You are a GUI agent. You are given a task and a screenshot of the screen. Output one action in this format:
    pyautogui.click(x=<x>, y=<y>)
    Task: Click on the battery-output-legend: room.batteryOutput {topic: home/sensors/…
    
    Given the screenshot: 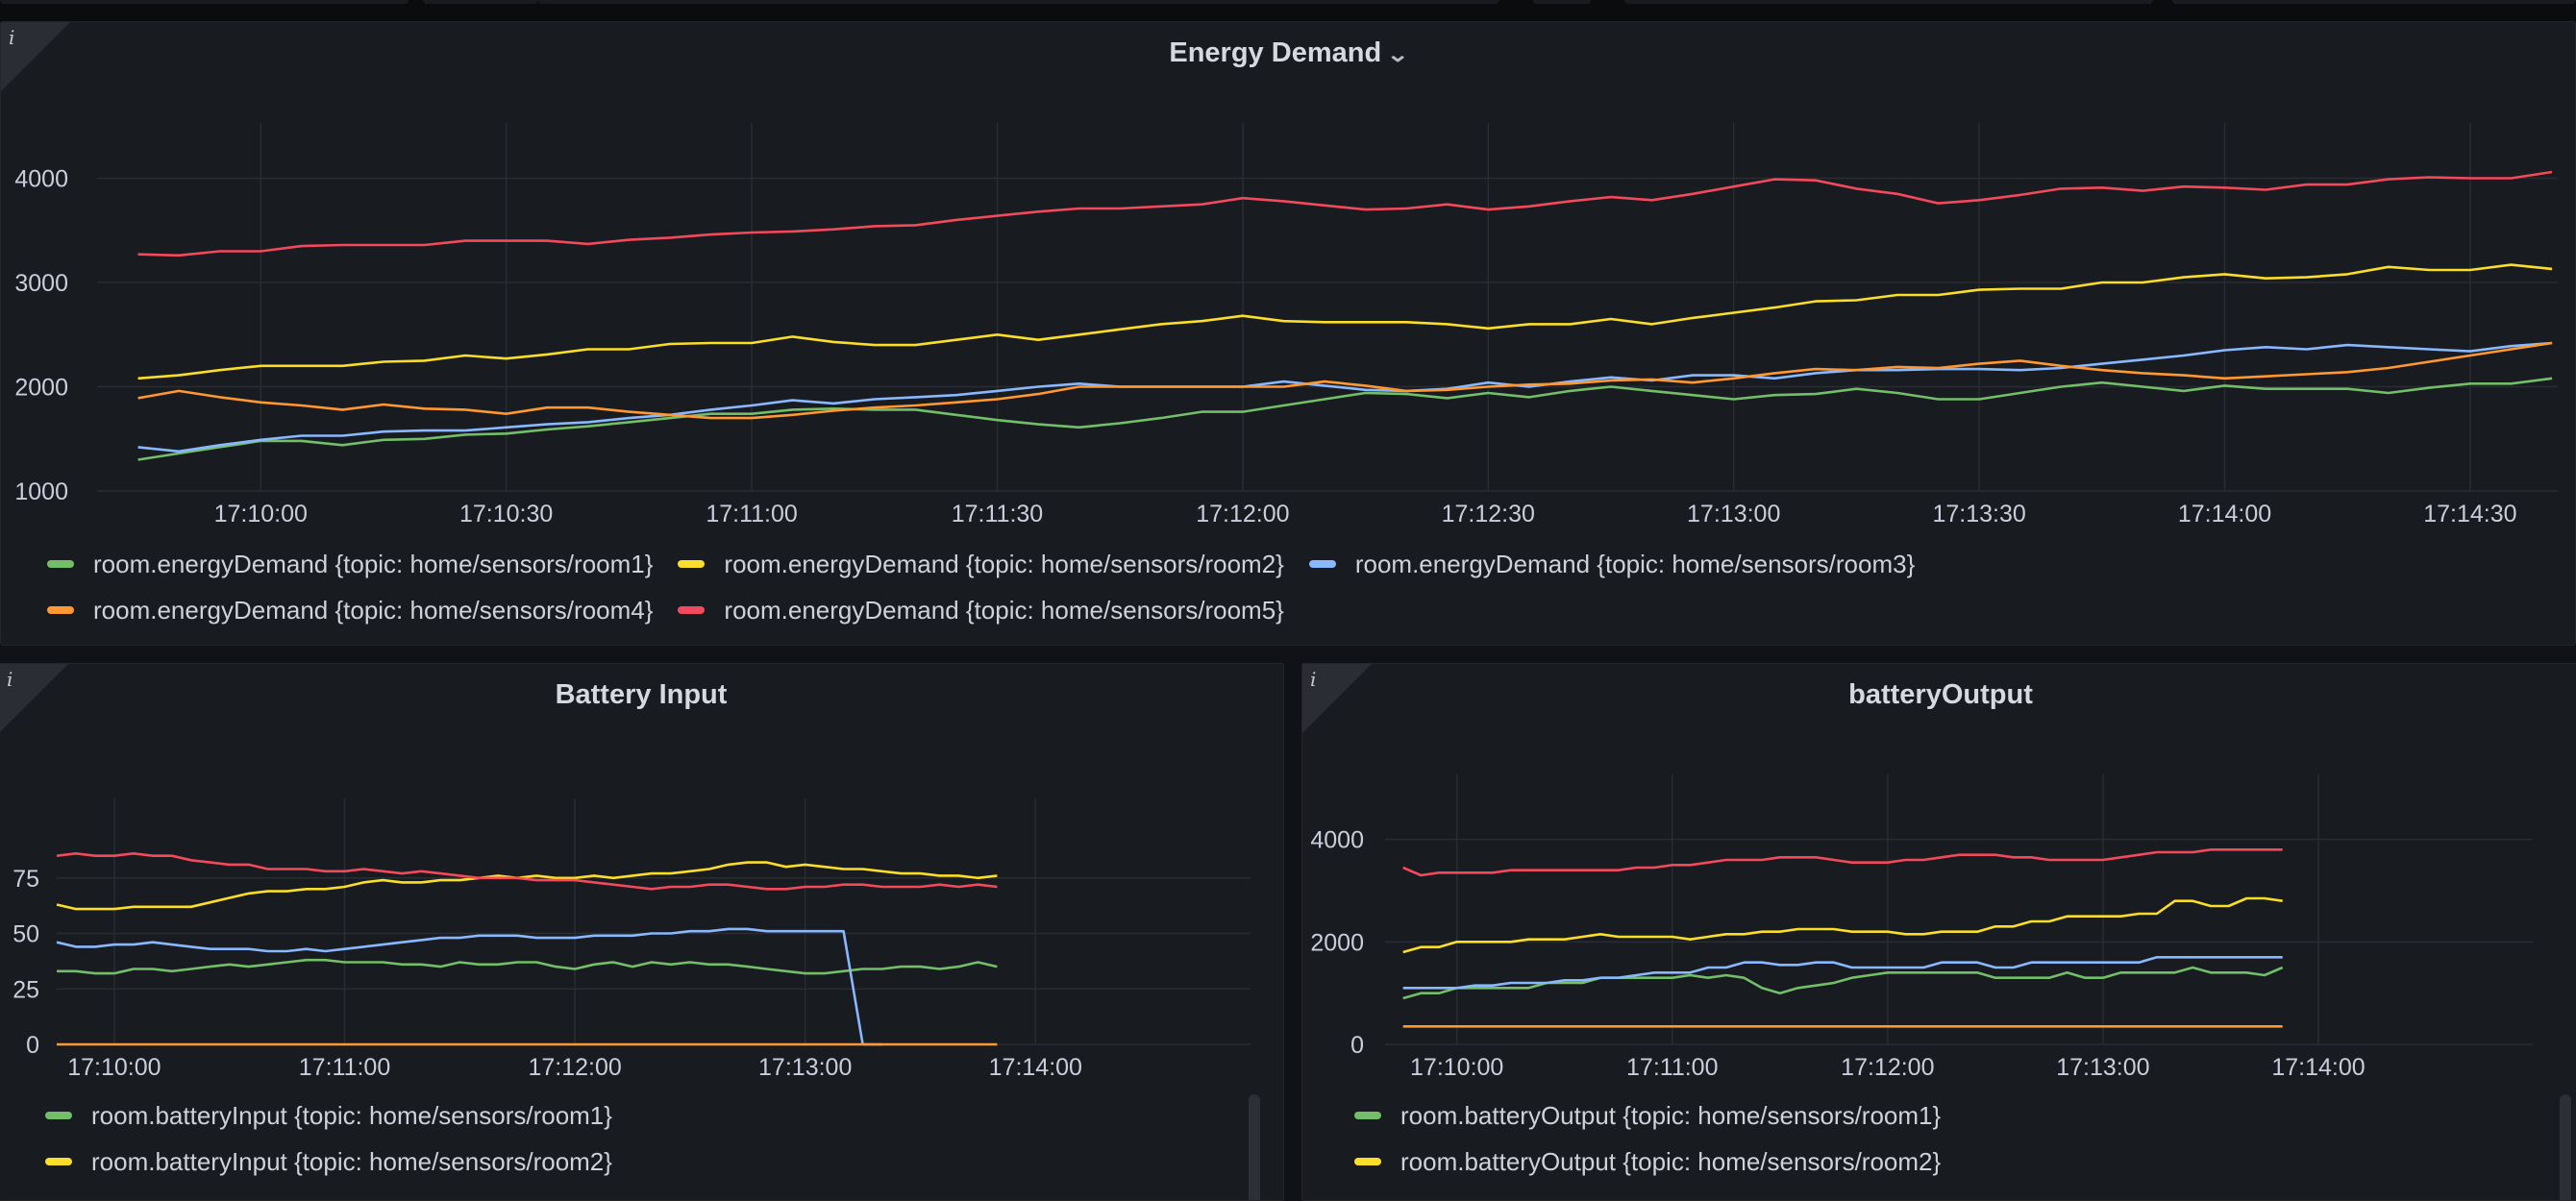 What is the action you would take?
    pyautogui.click(x=1647, y=1138)
    